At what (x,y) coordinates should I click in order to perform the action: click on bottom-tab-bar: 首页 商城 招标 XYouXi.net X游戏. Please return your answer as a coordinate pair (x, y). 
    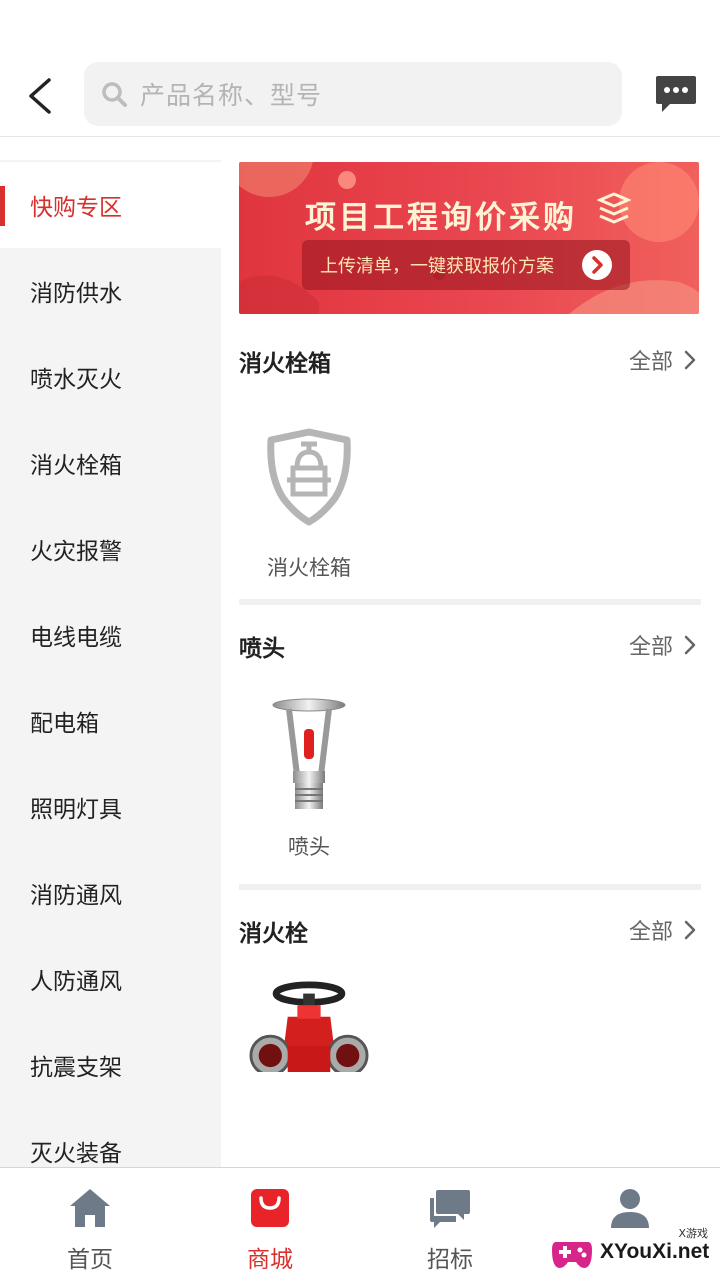
    Looking at the image, I should click on (360, 1223).